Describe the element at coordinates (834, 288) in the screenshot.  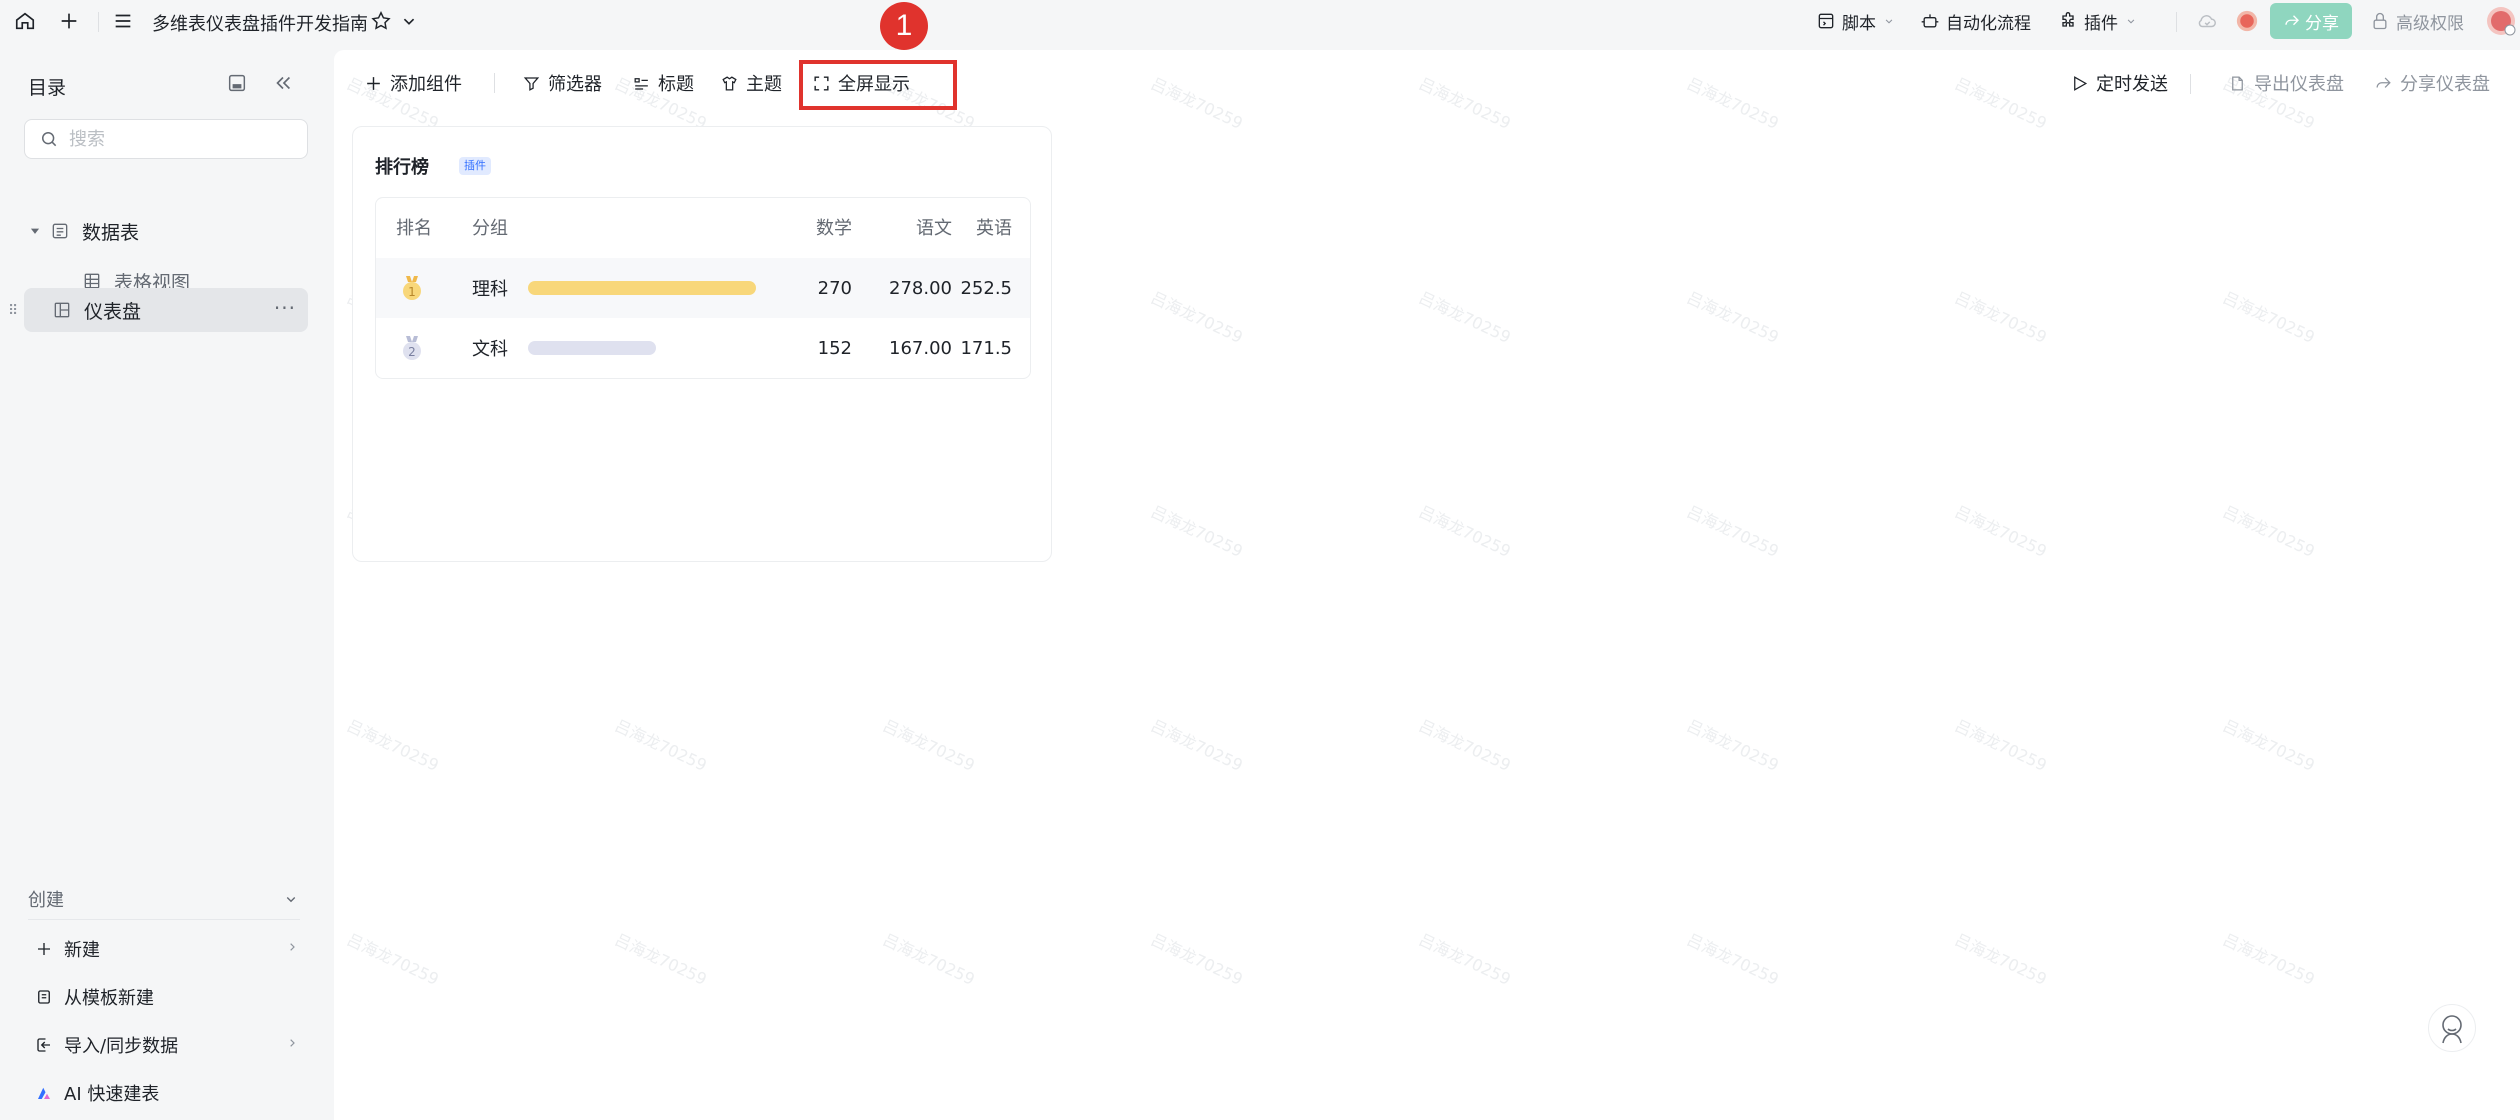
I see `math-cell: 270` at that location.